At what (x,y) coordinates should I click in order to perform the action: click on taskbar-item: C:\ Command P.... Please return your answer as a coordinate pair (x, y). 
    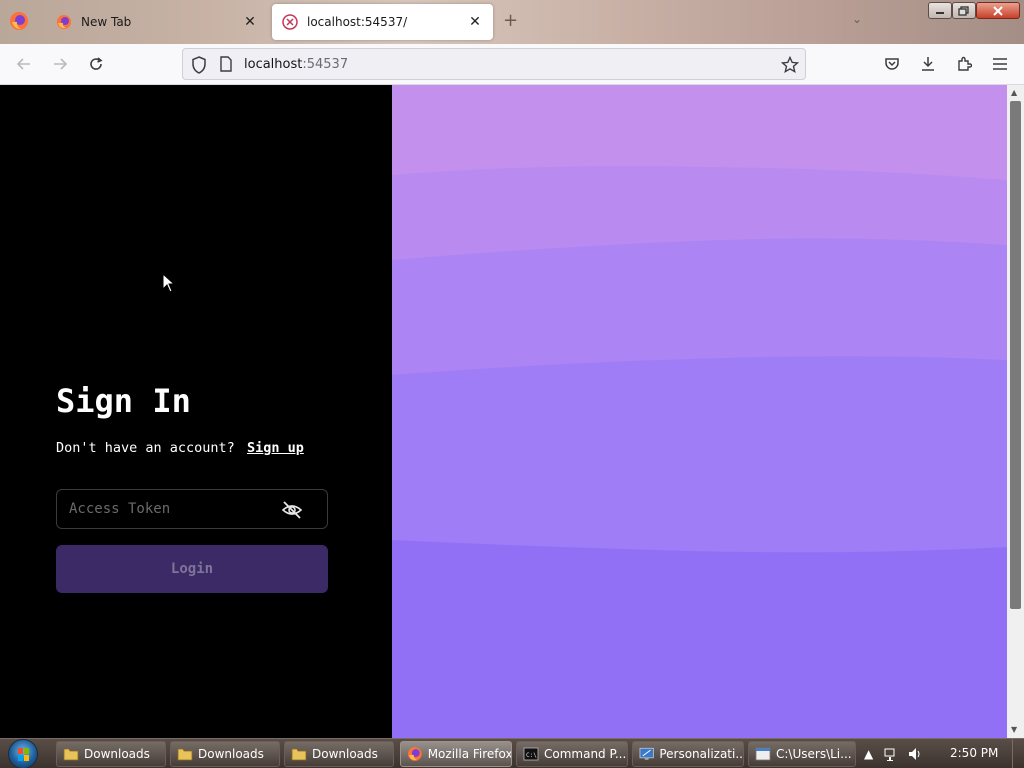
    Looking at the image, I should click on (572, 754).